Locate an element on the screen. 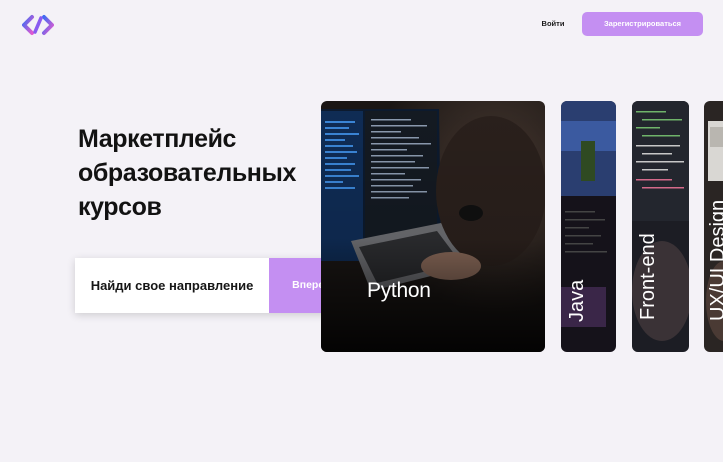 This screenshot has height=462, width=723. course-card-java: Java is located at coordinates (588, 226).